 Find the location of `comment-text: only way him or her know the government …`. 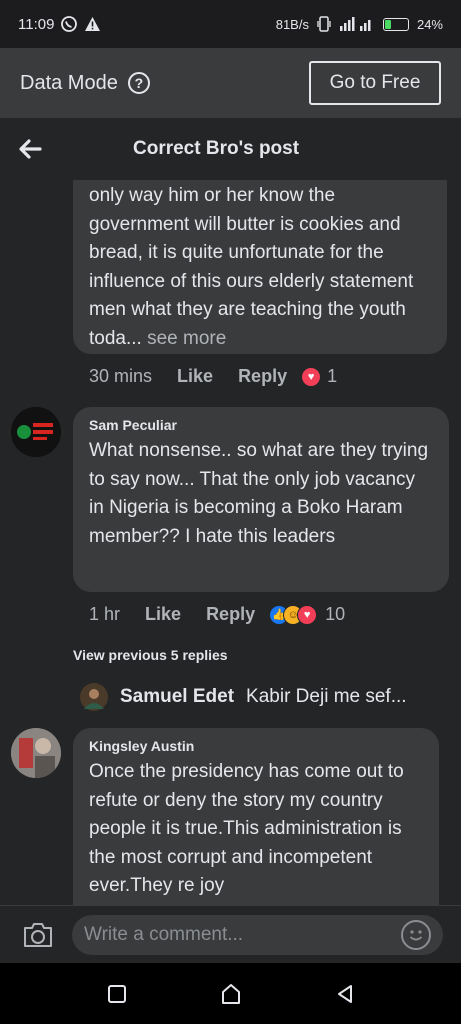

comment-text: only way him or her know the government … is located at coordinates (260, 267).